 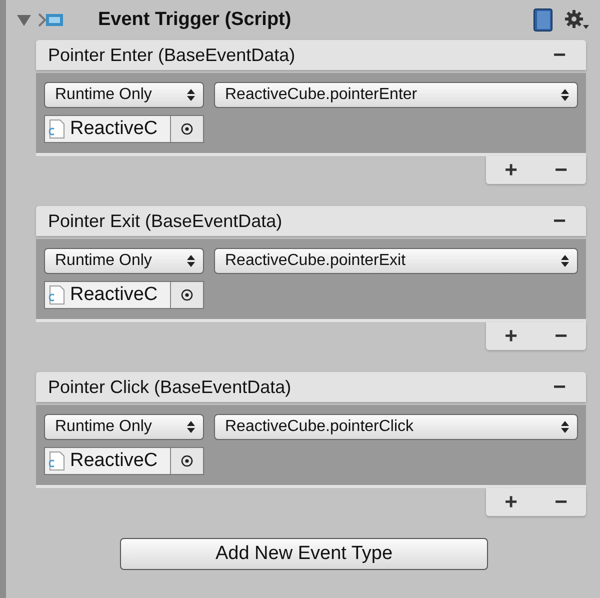 What do you see at coordinates (396, 261) in the screenshot?
I see `function-dropdown: ReactiveCube.pointerExit` at bounding box center [396, 261].